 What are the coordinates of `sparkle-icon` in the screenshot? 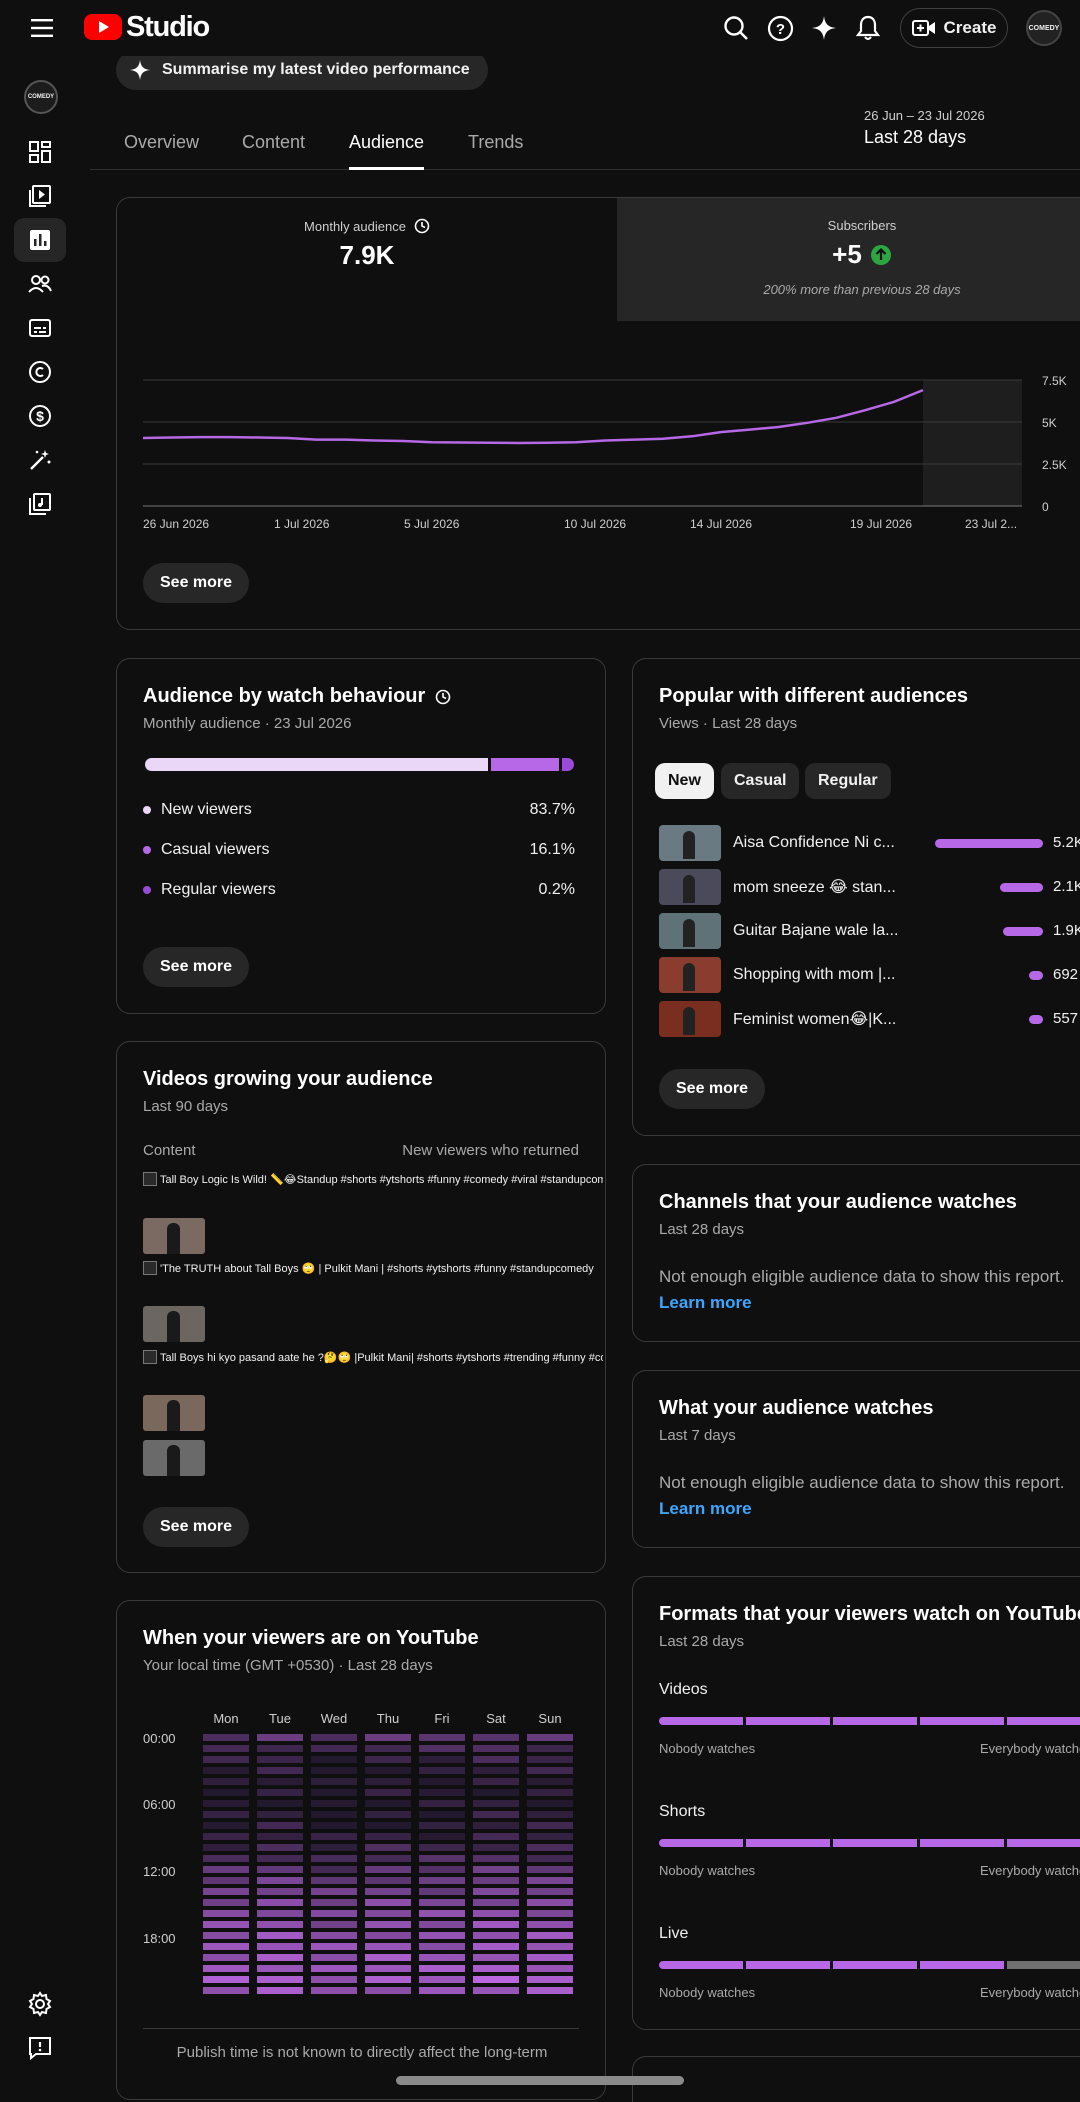 It's located at (824, 28).